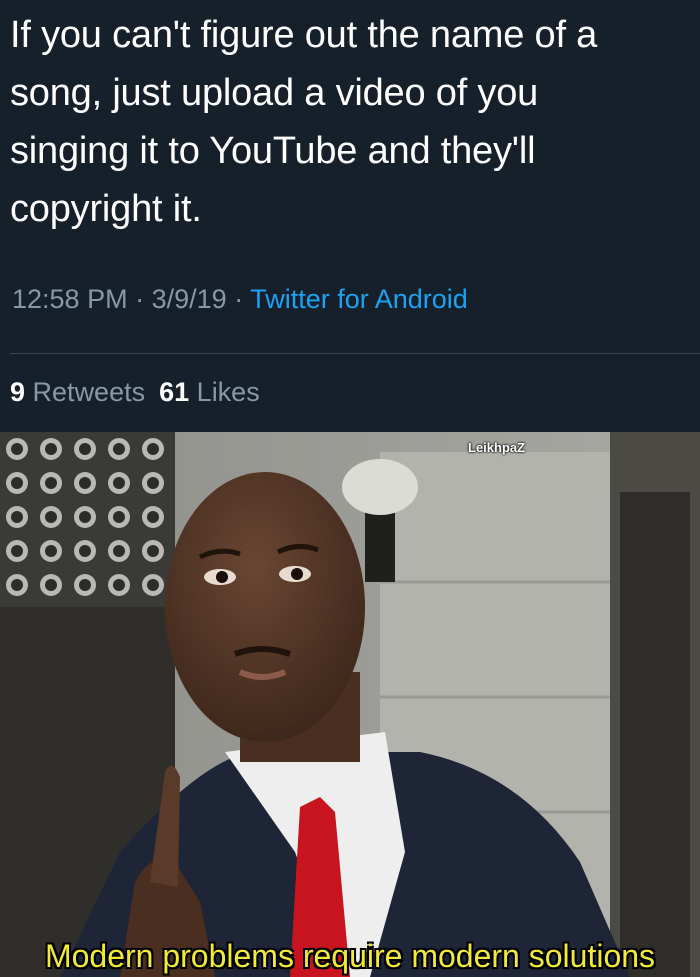 This screenshot has width=700, height=977. Describe the element at coordinates (304, 35) in the screenshot. I see `tweet-text-line: If you can't figure out the name of a` at that location.